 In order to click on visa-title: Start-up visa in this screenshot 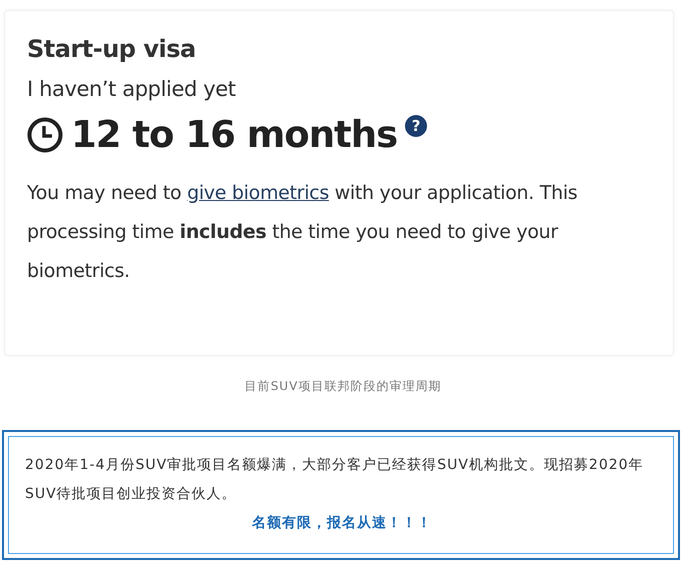, I will do `click(112, 49)`.